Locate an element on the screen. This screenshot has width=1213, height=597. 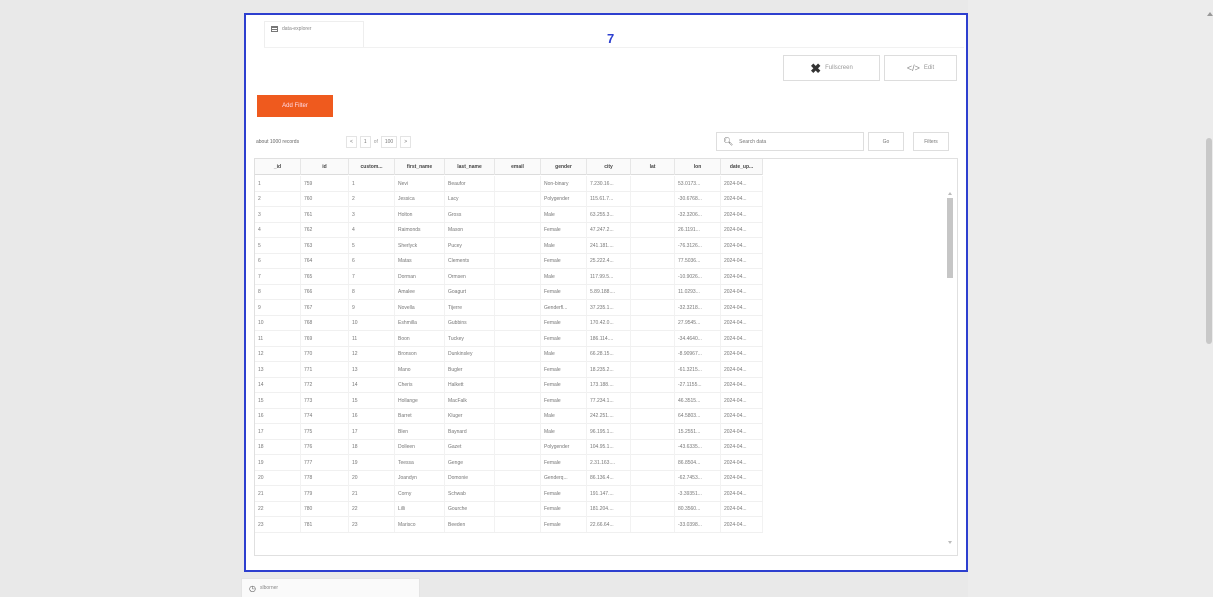
bottom-tab-label: slborner is located at coordinates (269, 588).